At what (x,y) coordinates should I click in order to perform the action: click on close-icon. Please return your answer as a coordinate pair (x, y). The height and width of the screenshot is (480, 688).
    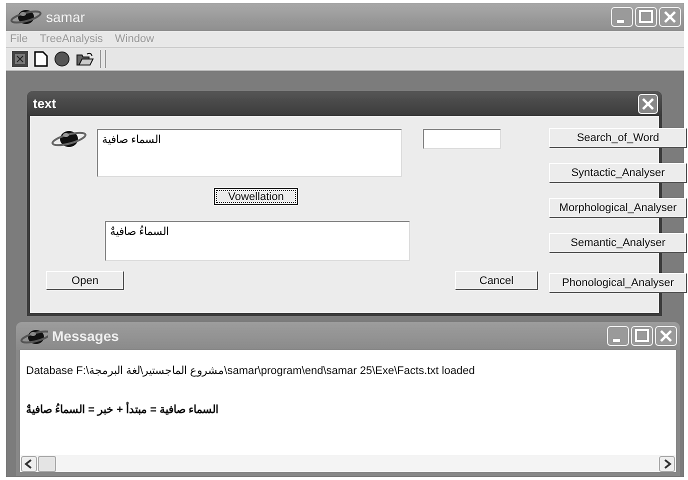
    Looking at the image, I should click on (648, 104).